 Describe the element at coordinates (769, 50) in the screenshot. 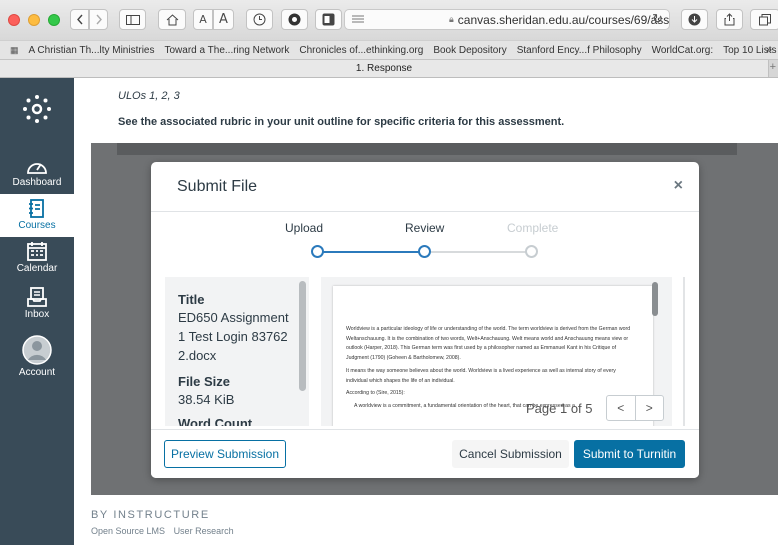

I see `bookmarks-overflow-icon: »` at that location.